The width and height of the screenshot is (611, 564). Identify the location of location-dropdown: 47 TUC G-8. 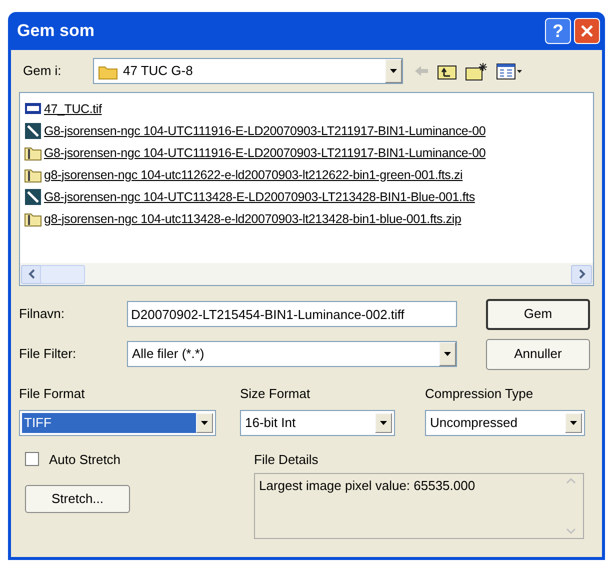
(248, 71).